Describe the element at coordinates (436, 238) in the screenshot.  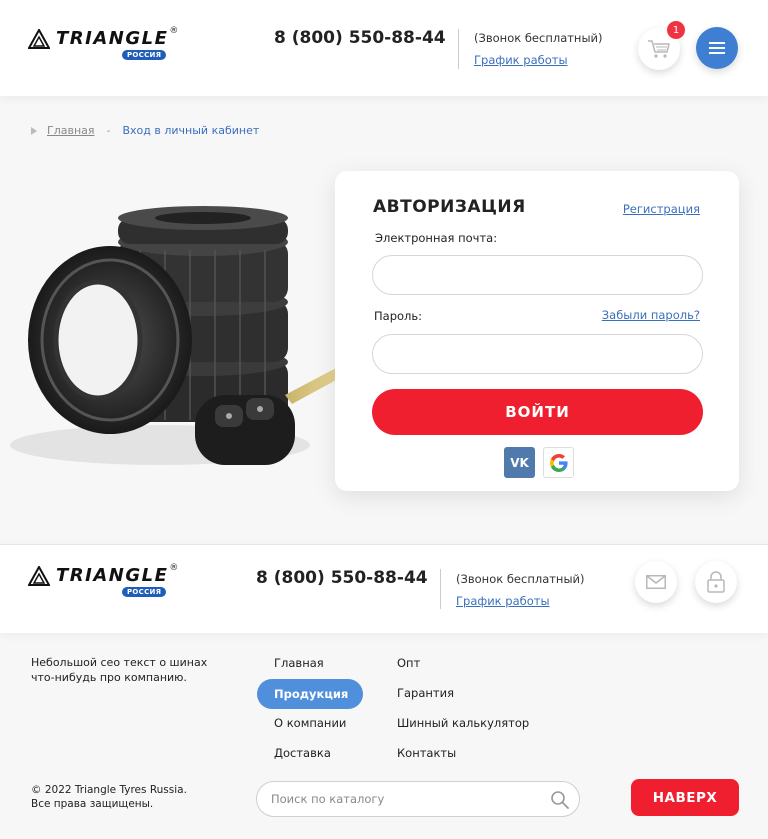
I see `email-label: Электронная почта:` at that location.